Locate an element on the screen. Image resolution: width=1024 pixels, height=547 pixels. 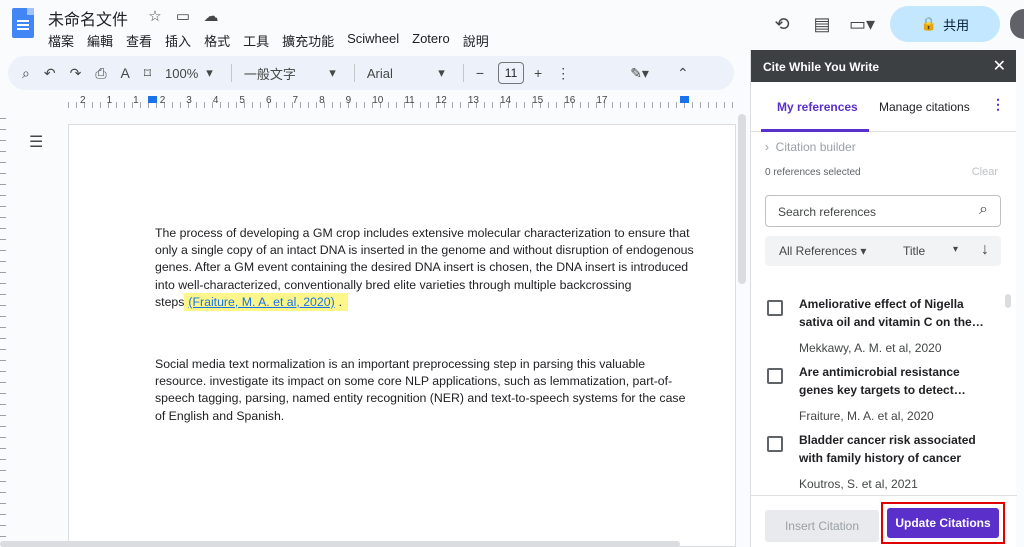
share-button: 🔒 共用 is located at coordinates (945, 24).